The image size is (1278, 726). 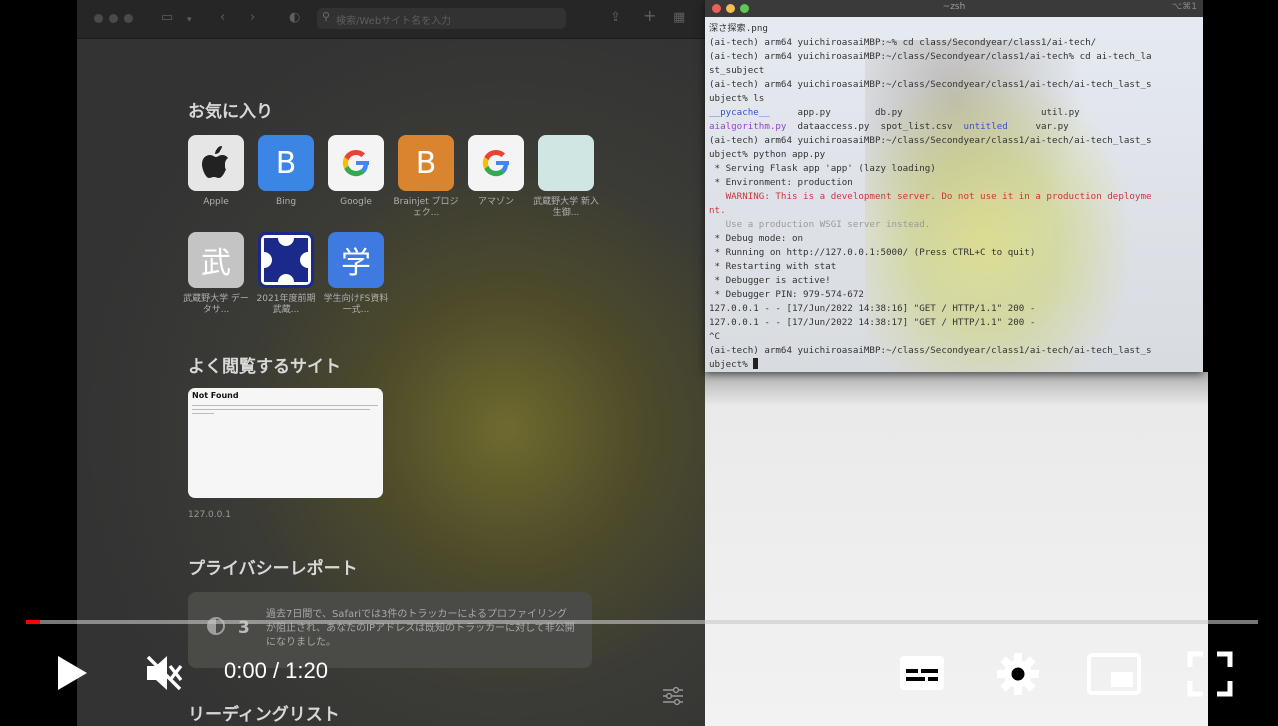 What do you see at coordinates (756, 363) in the screenshot?
I see `terminal-cursor` at bounding box center [756, 363].